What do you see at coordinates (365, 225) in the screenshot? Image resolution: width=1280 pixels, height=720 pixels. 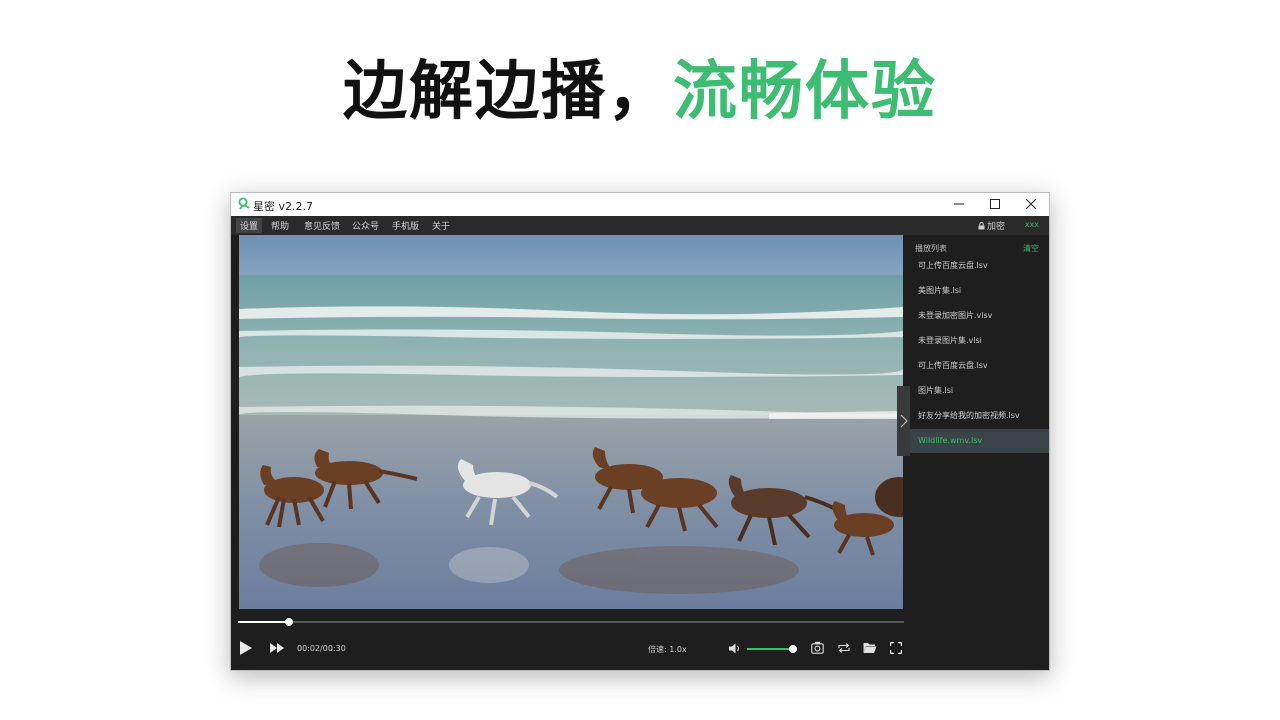 I see `menu-official-account: 公众号` at bounding box center [365, 225].